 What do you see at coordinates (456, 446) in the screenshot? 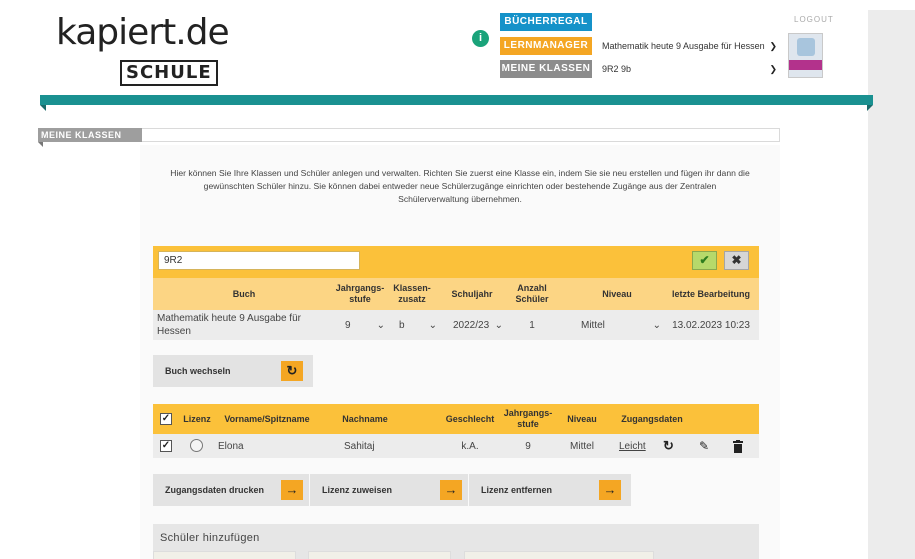
I see `student-row: ✓ Elona Sahitaj k.A. 9 Mittel Leicht ↻ ✎` at bounding box center [456, 446].